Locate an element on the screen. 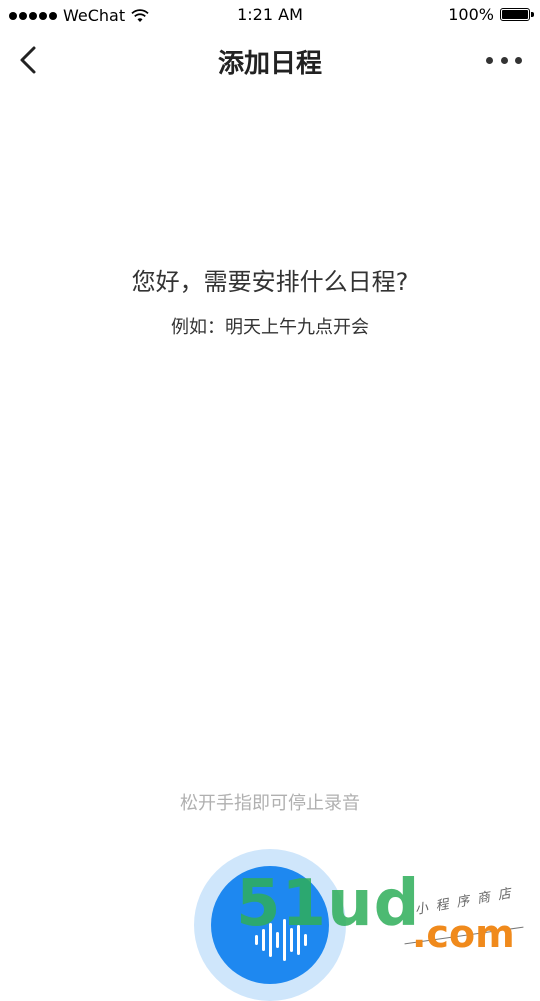  battery-percent: 100% is located at coordinates (471, 14).